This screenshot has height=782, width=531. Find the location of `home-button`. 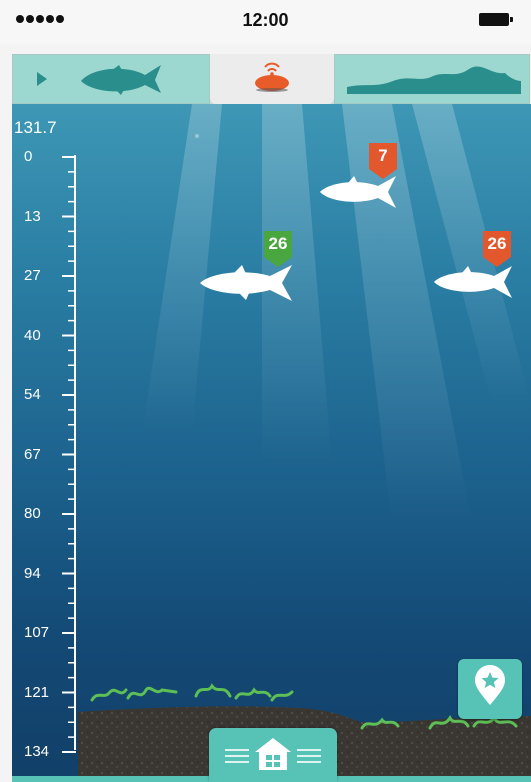

home-button is located at coordinates (273, 755).